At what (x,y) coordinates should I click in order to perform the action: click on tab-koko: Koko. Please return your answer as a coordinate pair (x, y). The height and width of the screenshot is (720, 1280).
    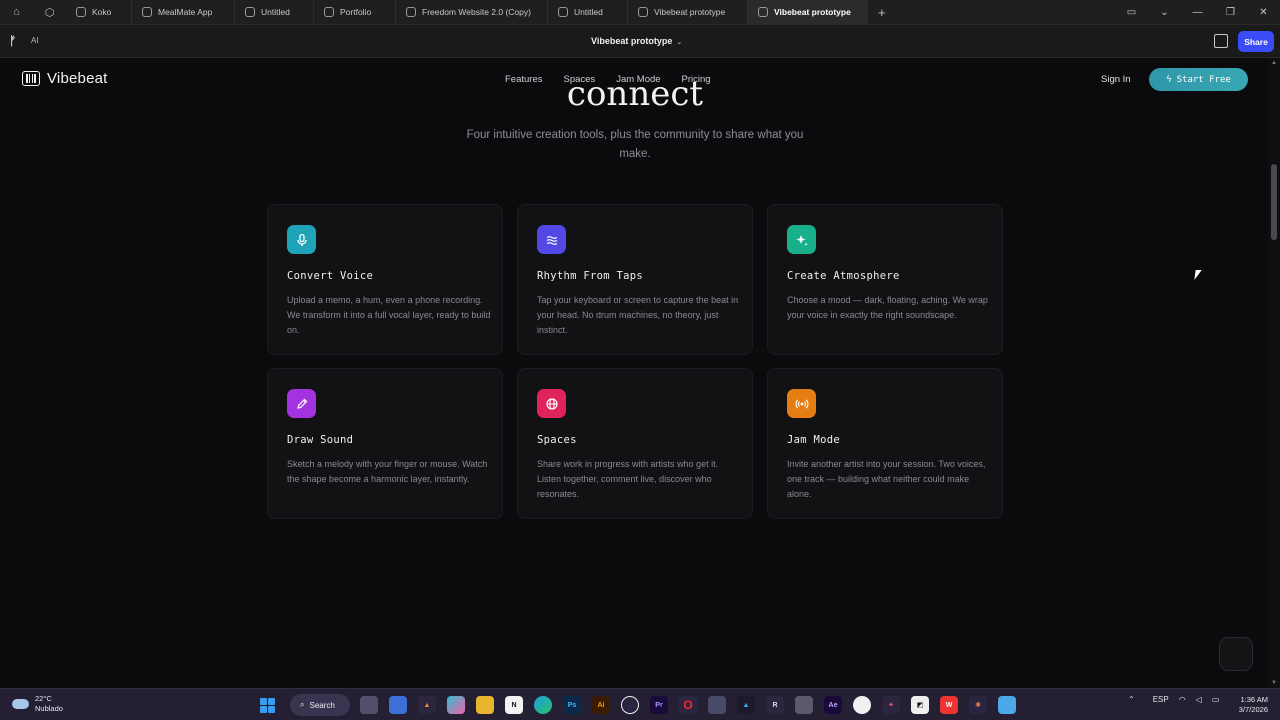
    Looking at the image, I should click on (99, 12).